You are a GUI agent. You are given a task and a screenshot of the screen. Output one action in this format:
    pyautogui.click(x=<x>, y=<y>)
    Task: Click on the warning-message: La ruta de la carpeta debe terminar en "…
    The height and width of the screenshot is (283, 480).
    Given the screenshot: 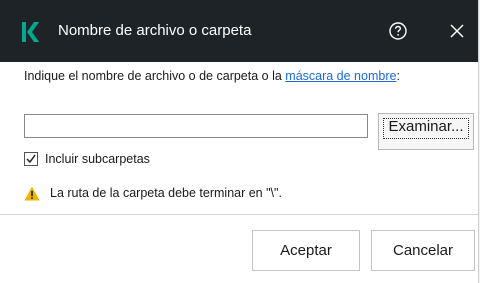 What is the action you would take?
    pyautogui.click(x=153, y=193)
    